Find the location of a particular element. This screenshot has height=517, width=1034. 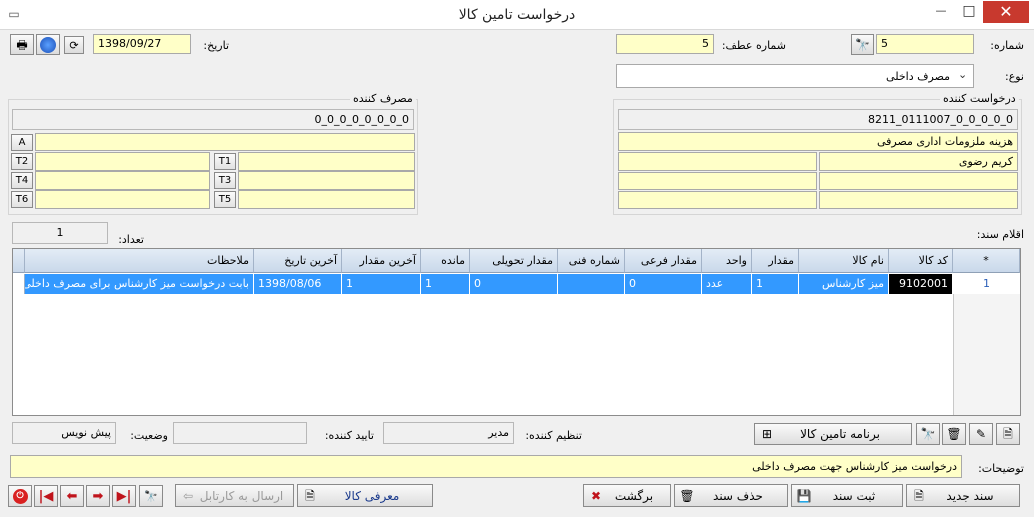

refresh-button: ⟳ is located at coordinates (74, 45).